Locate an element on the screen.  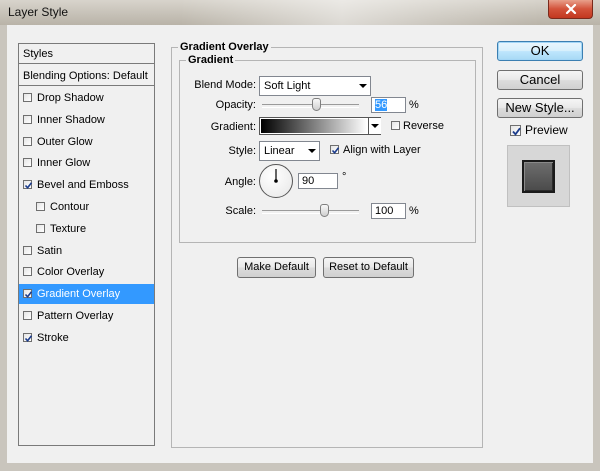
opacity-slider-thumb is located at coordinates (316, 104).